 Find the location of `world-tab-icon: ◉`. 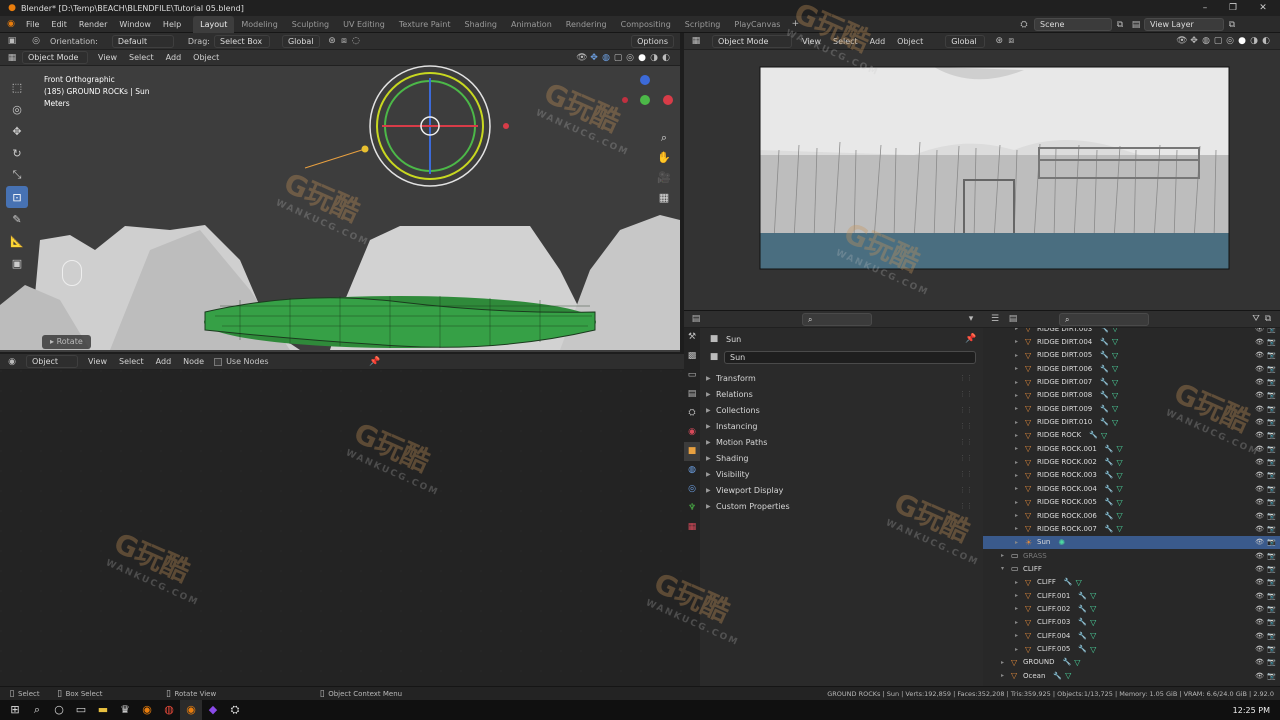

world-tab-icon: ◉ is located at coordinates (692, 432).